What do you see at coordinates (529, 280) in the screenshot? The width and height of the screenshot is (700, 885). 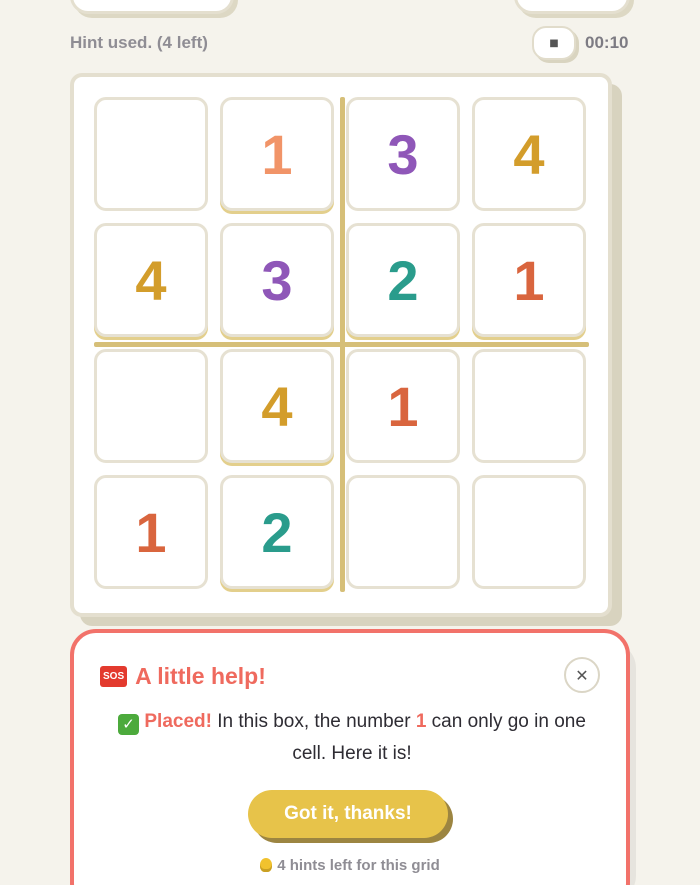 I see `cell-r2-c4: 1` at bounding box center [529, 280].